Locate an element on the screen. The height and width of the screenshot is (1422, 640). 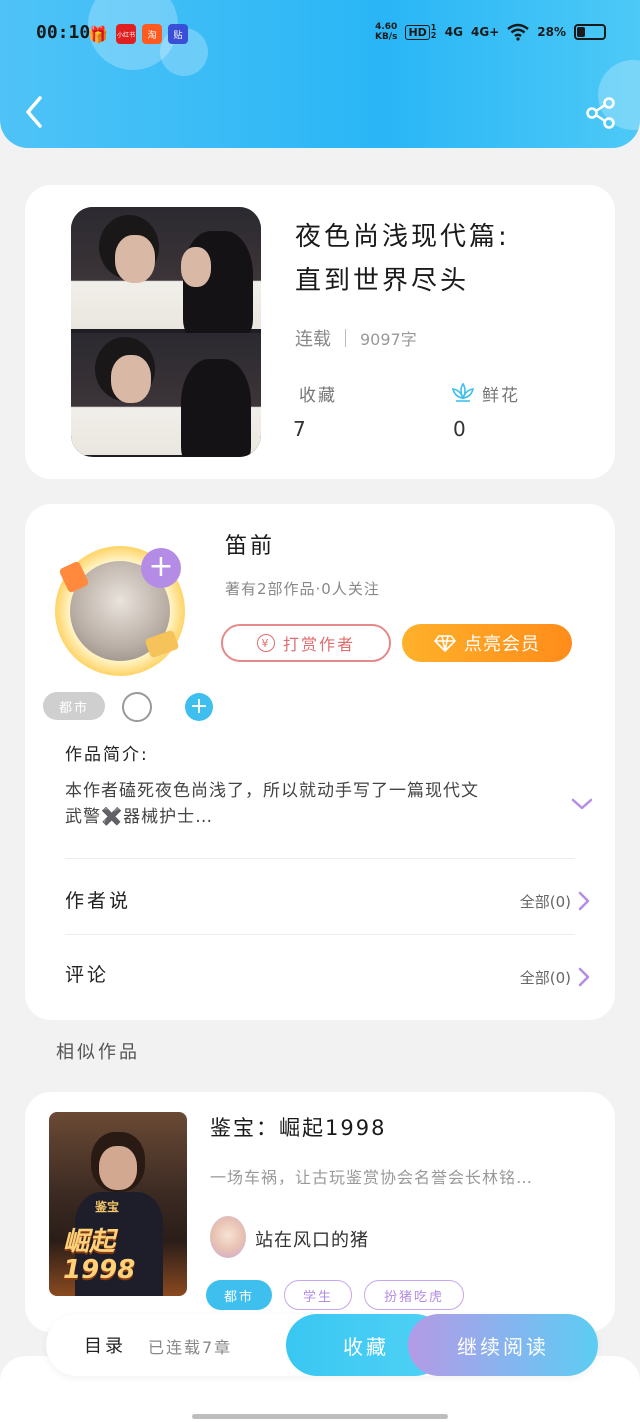
cover-figure is located at coordinates (216, 408).